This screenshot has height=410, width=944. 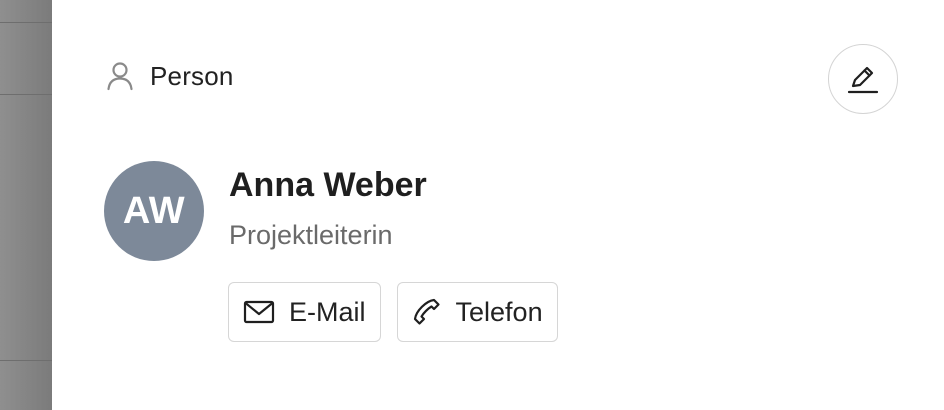 I want to click on person-icon, so click(x=120, y=76).